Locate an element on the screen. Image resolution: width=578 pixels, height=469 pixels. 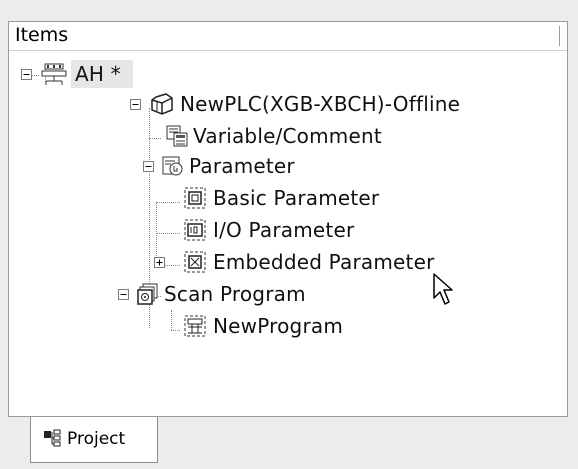
tree-node-label: NewPLC(XGB-XBCH)-Offline is located at coordinates (320, 104).